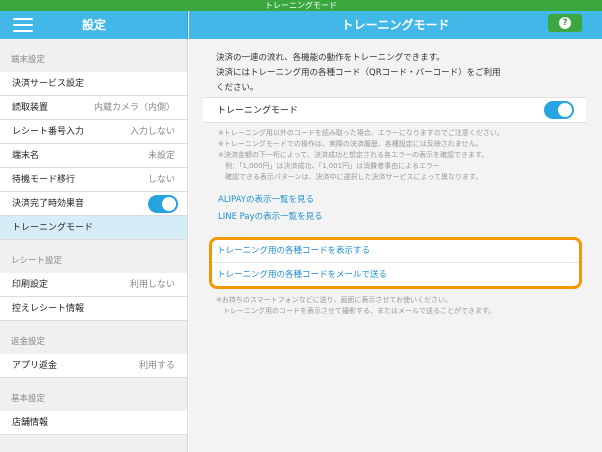 The width and height of the screenshot is (602, 452). What do you see at coordinates (28, 342) in the screenshot?
I see `section-label-refund: 返金設定` at bounding box center [28, 342].